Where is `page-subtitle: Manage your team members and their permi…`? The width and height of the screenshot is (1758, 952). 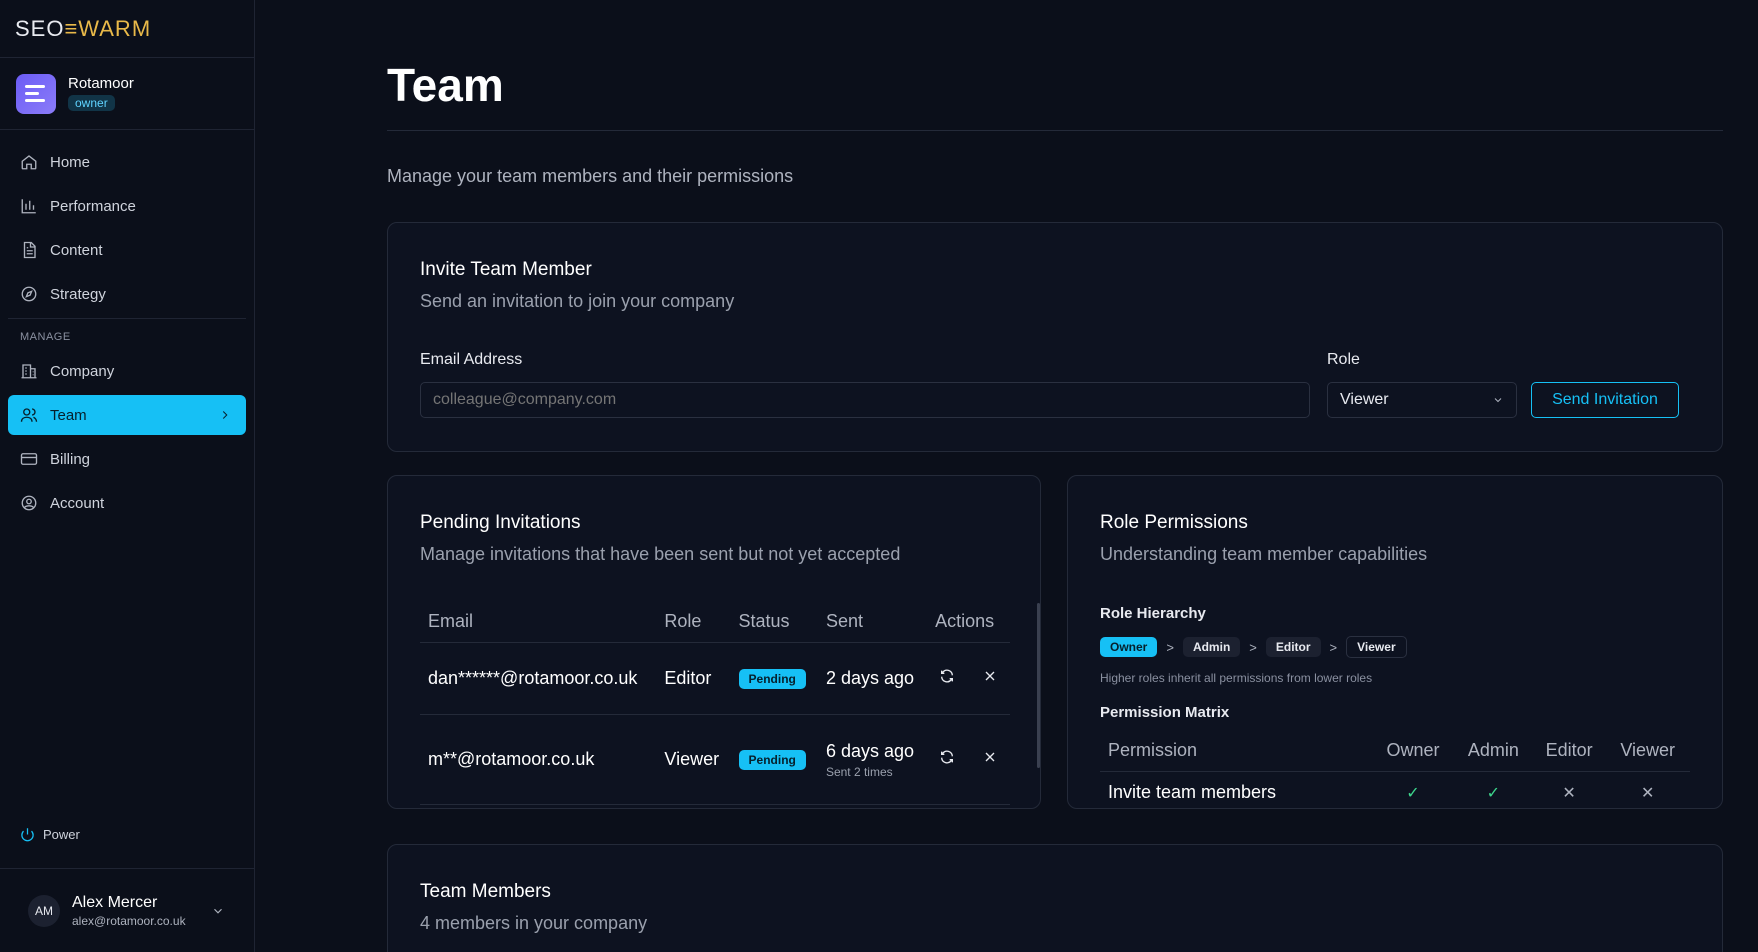 page-subtitle: Manage your team members and their permi… is located at coordinates (590, 176).